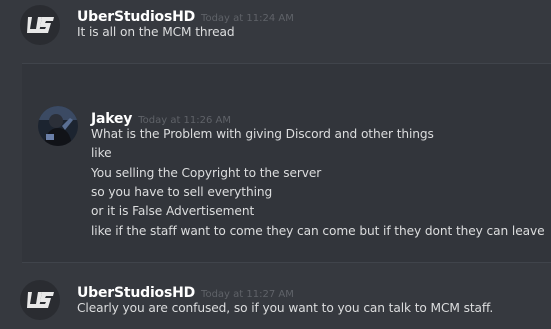 Image resolution: width=551 pixels, height=329 pixels. Describe the element at coordinates (185, 120) in the screenshot. I see `timestamp: Today at 11:26 AM` at that location.